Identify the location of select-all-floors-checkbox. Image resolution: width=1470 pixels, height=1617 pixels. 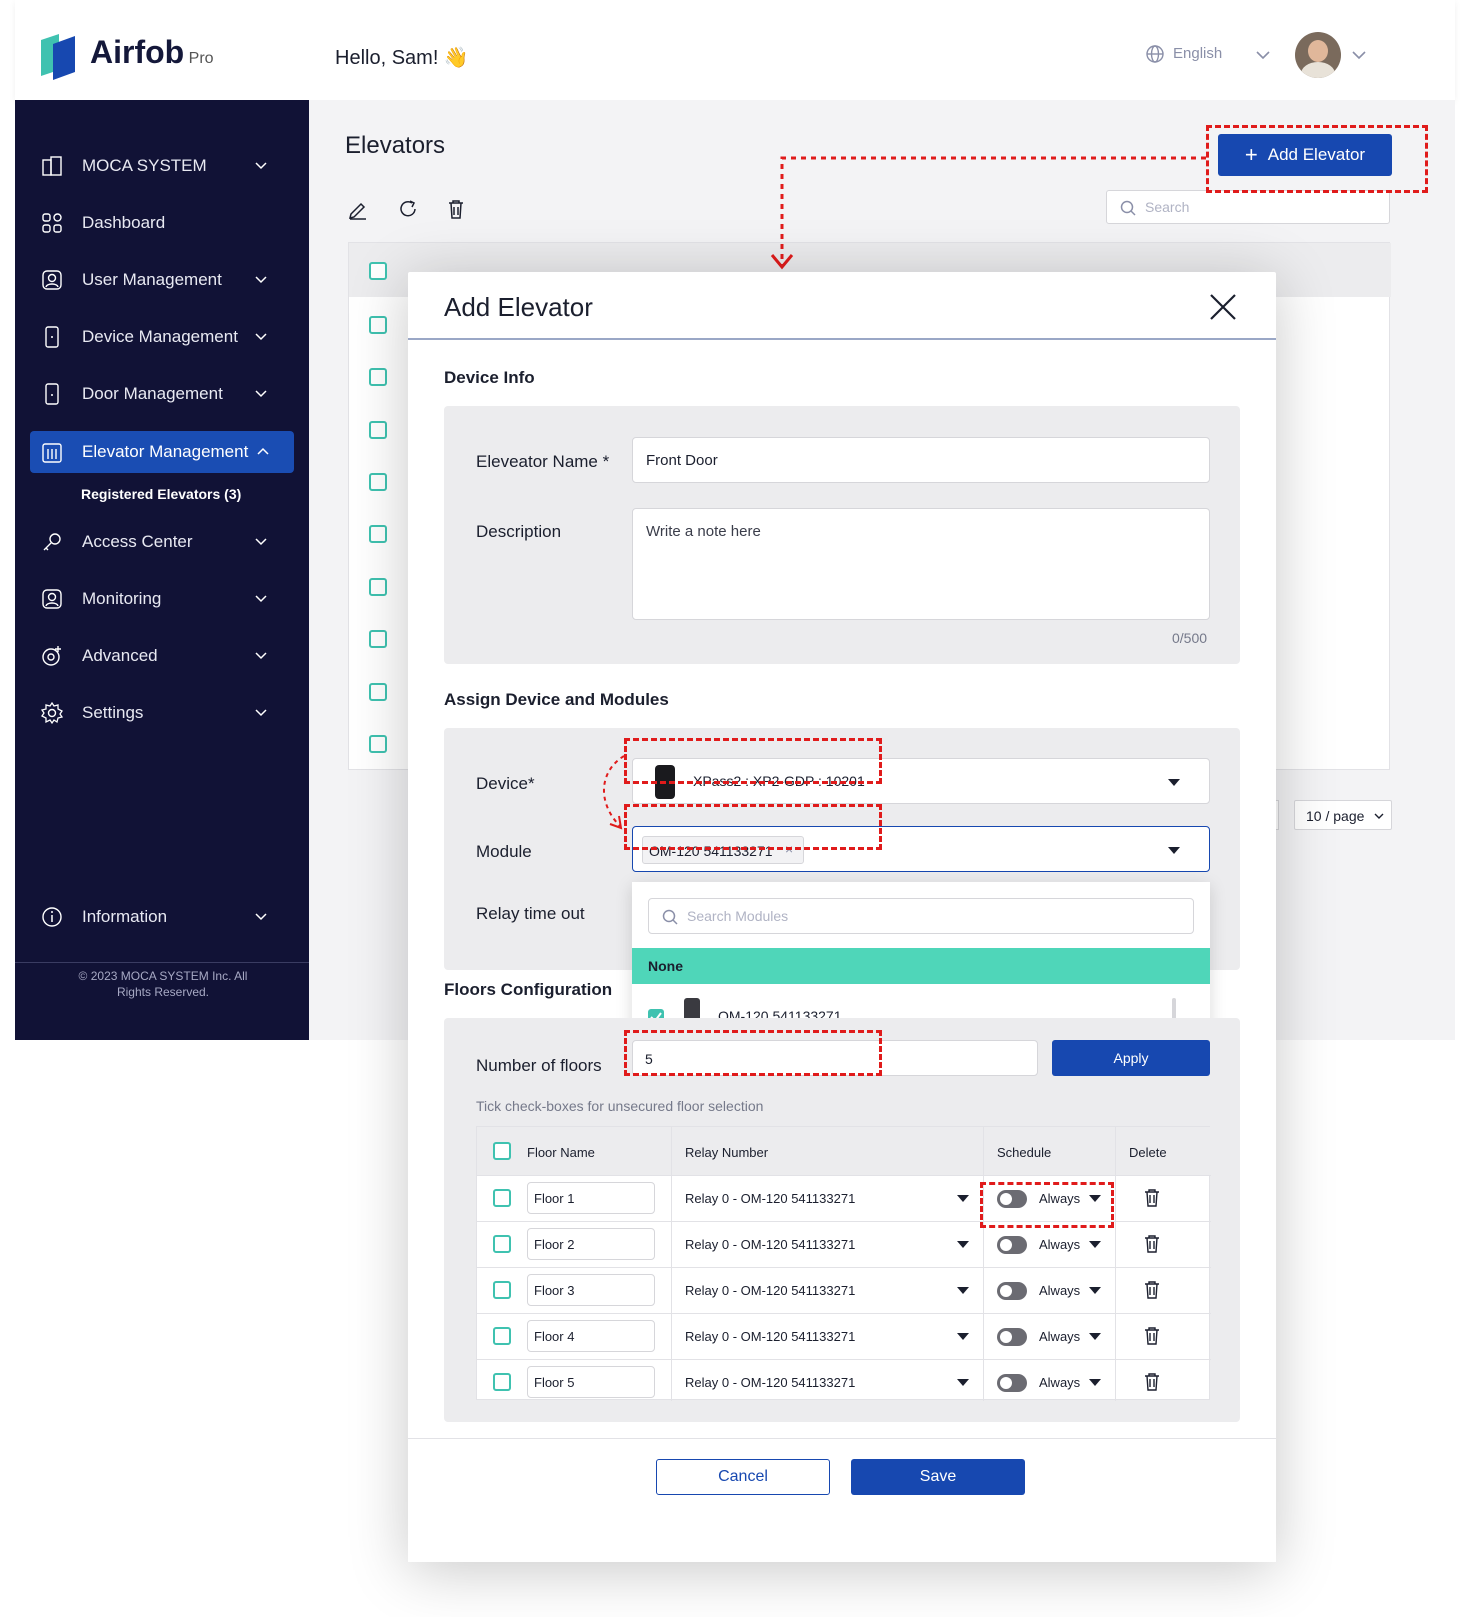
(502, 1151).